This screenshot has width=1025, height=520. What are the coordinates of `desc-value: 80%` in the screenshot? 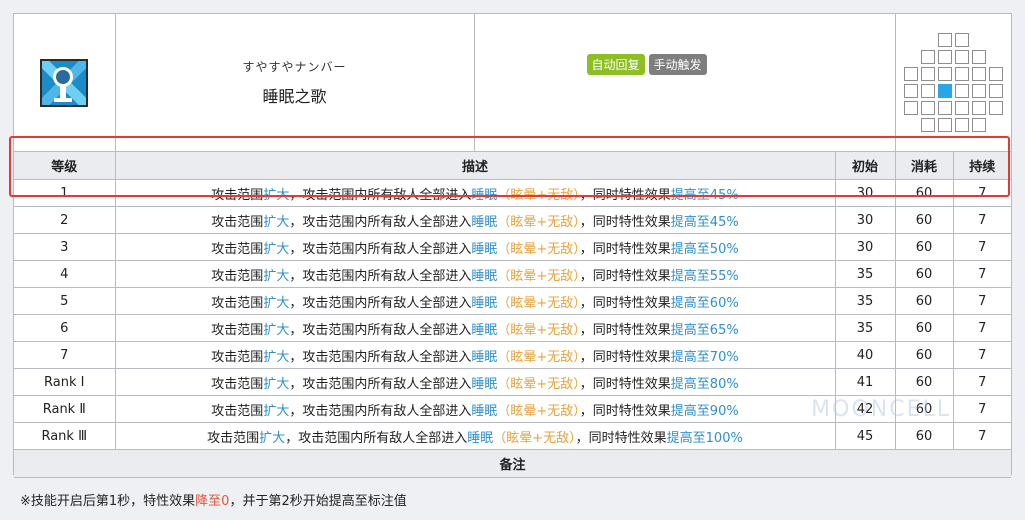 It's located at (724, 384).